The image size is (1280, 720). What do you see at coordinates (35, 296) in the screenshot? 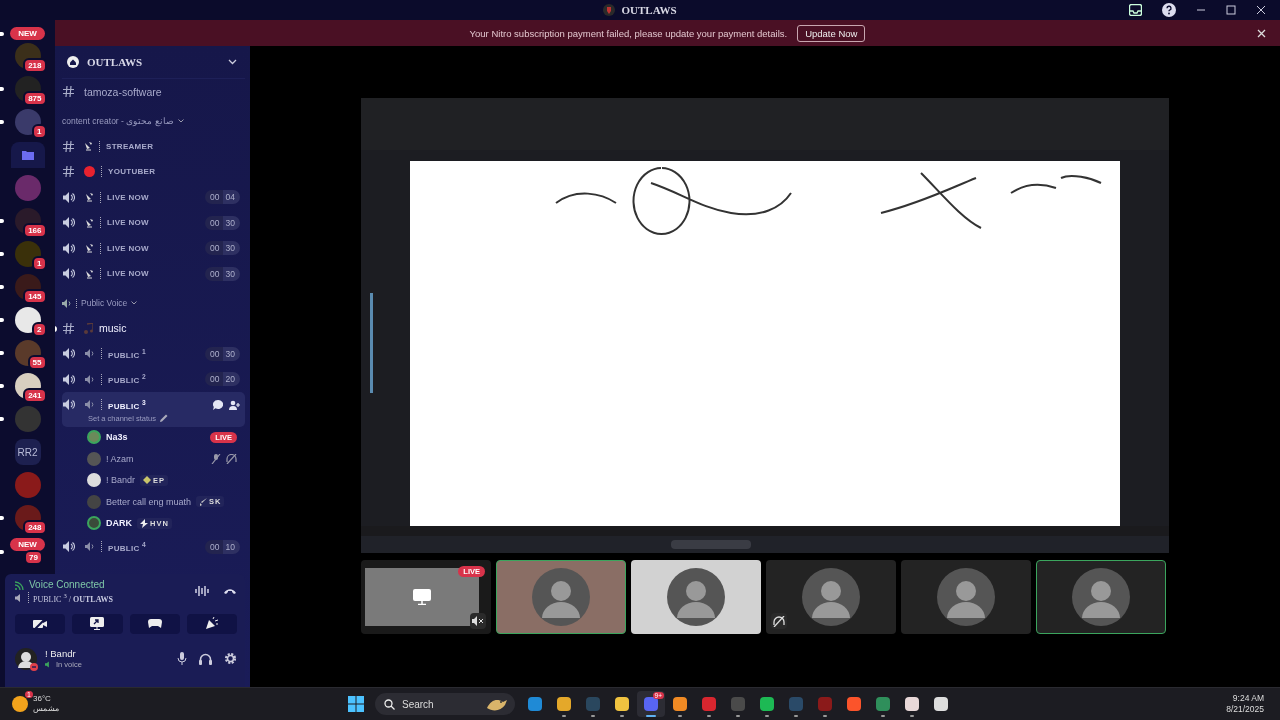
I see `mention-badge: 145` at bounding box center [35, 296].